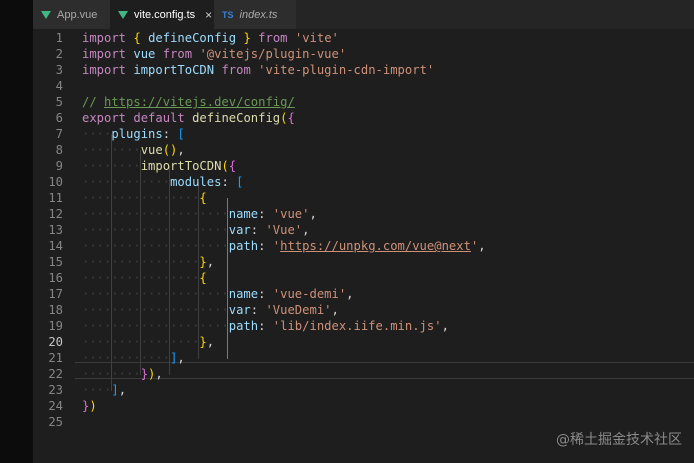 The image size is (694, 463). I want to click on code-token: defineConfig, so click(236, 118).